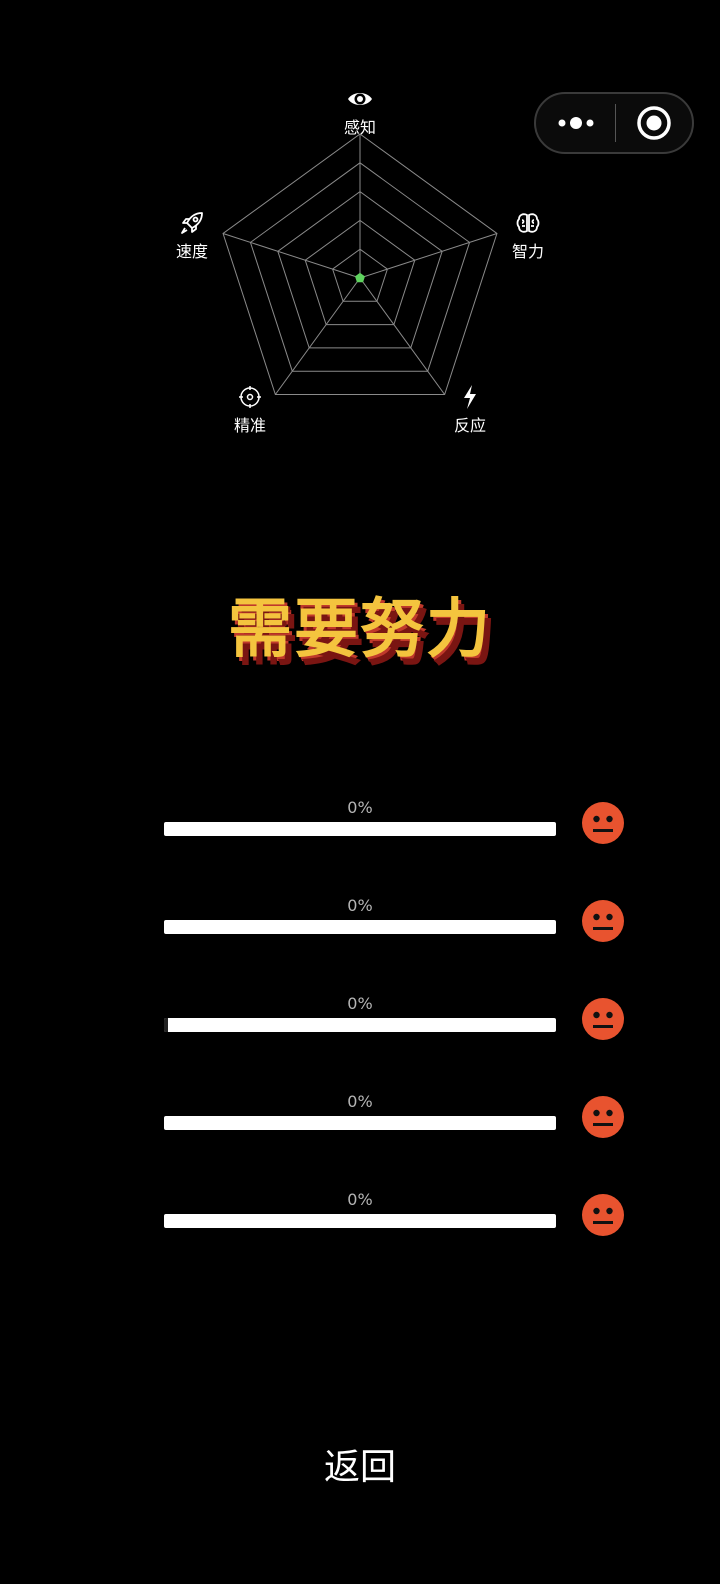  I want to click on result-verdict-title: 需要努力, so click(360, 630).